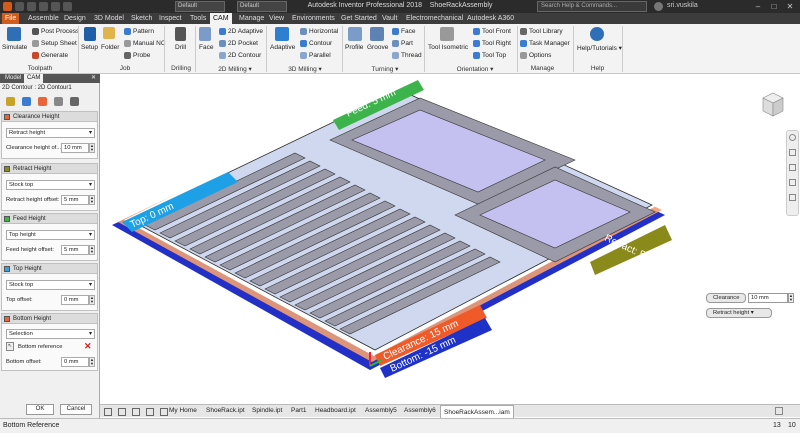 Image resolution: width=800 pixels, height=433 pixels. What do you see at coordinates (50, 235) in the screenshot?
I see `feed-from-select: Top height ▾` at bounding box center [50, 235].